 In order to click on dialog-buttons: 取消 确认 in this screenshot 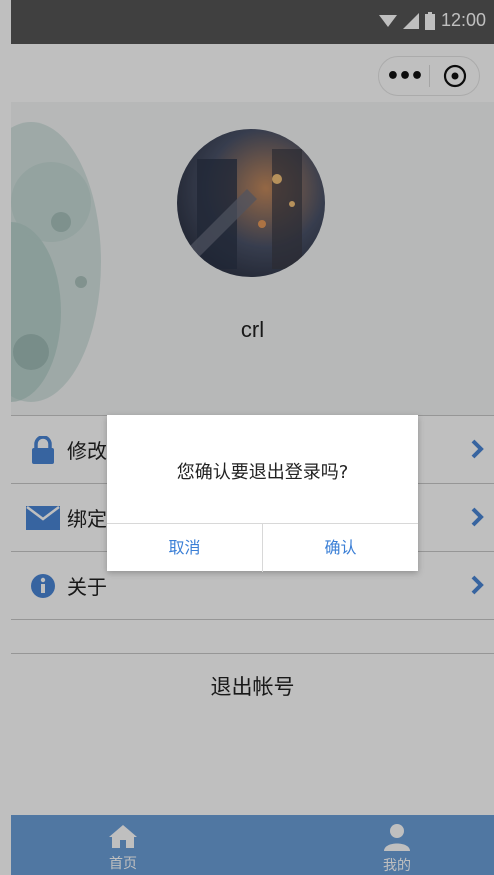, I will do `click(262, 547)`.